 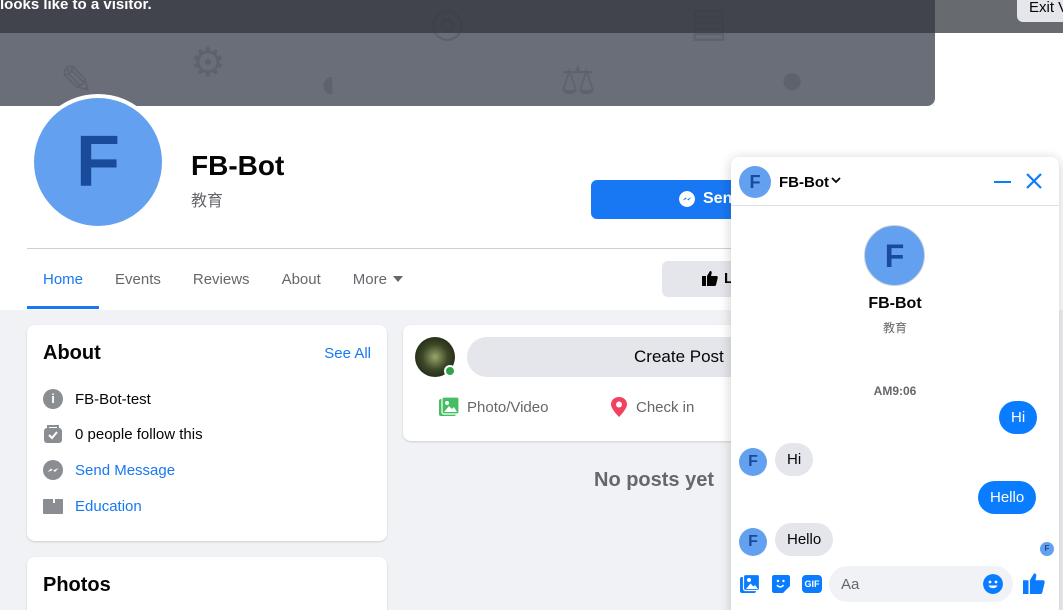 I want to click on send-message-link: Send Message, so click(x=125, y=470).